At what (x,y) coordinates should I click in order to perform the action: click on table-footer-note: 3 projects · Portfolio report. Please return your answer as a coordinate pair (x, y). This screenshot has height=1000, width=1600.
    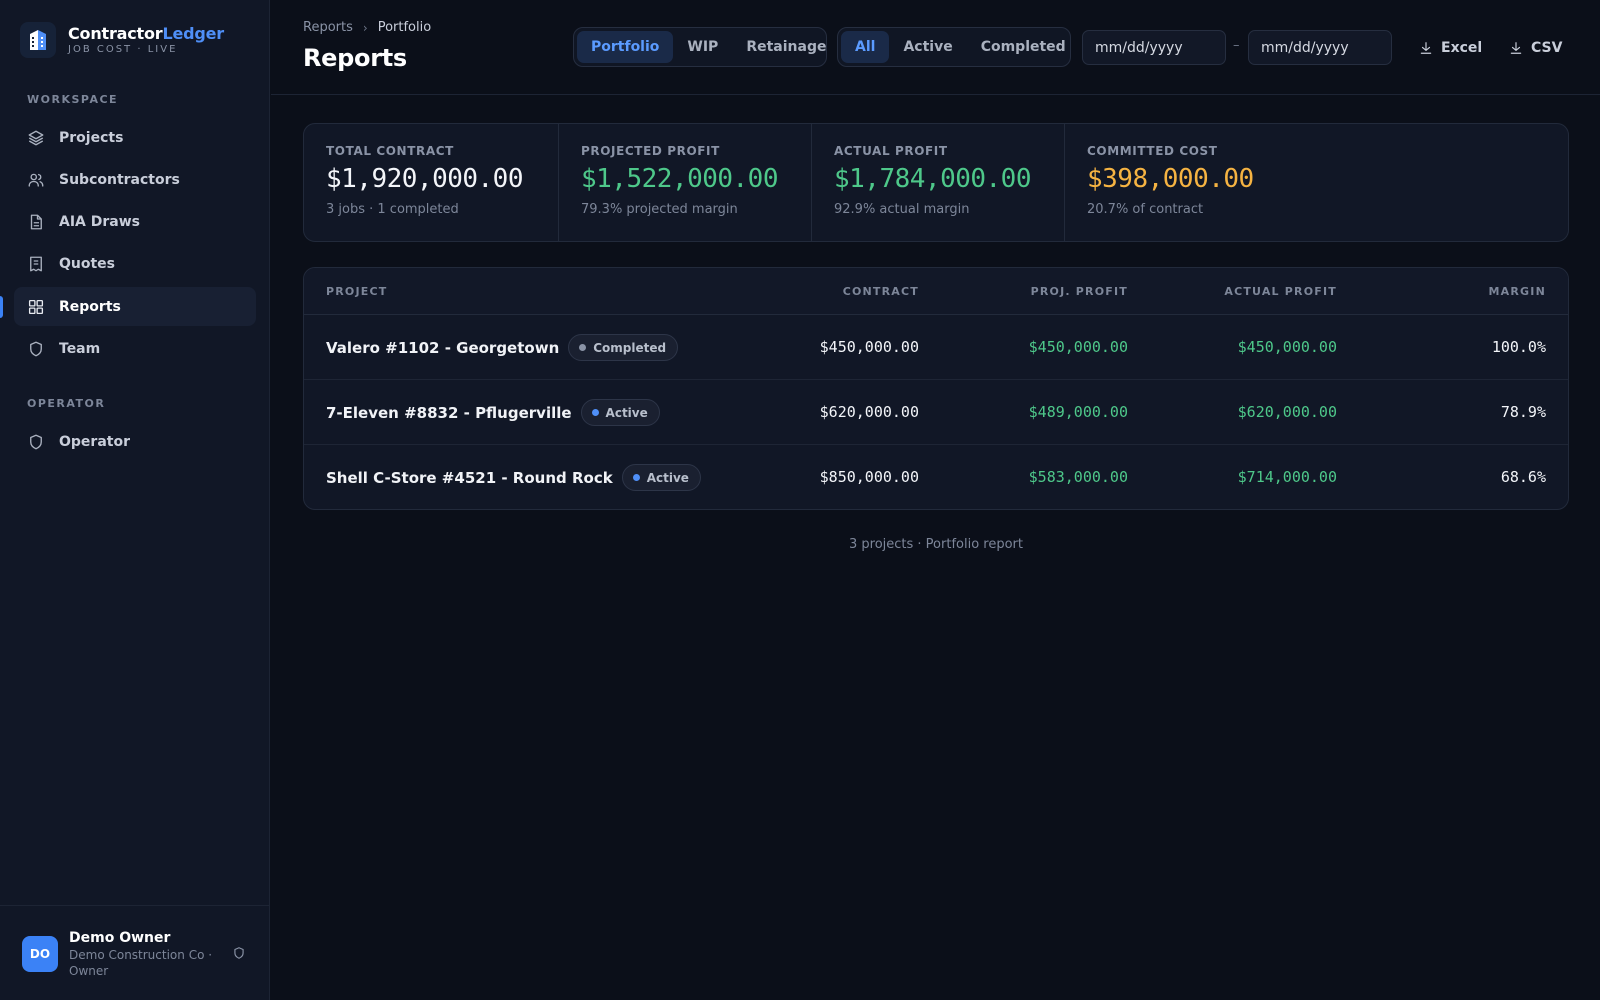
    Looking at the image, I should click on (935, 544).